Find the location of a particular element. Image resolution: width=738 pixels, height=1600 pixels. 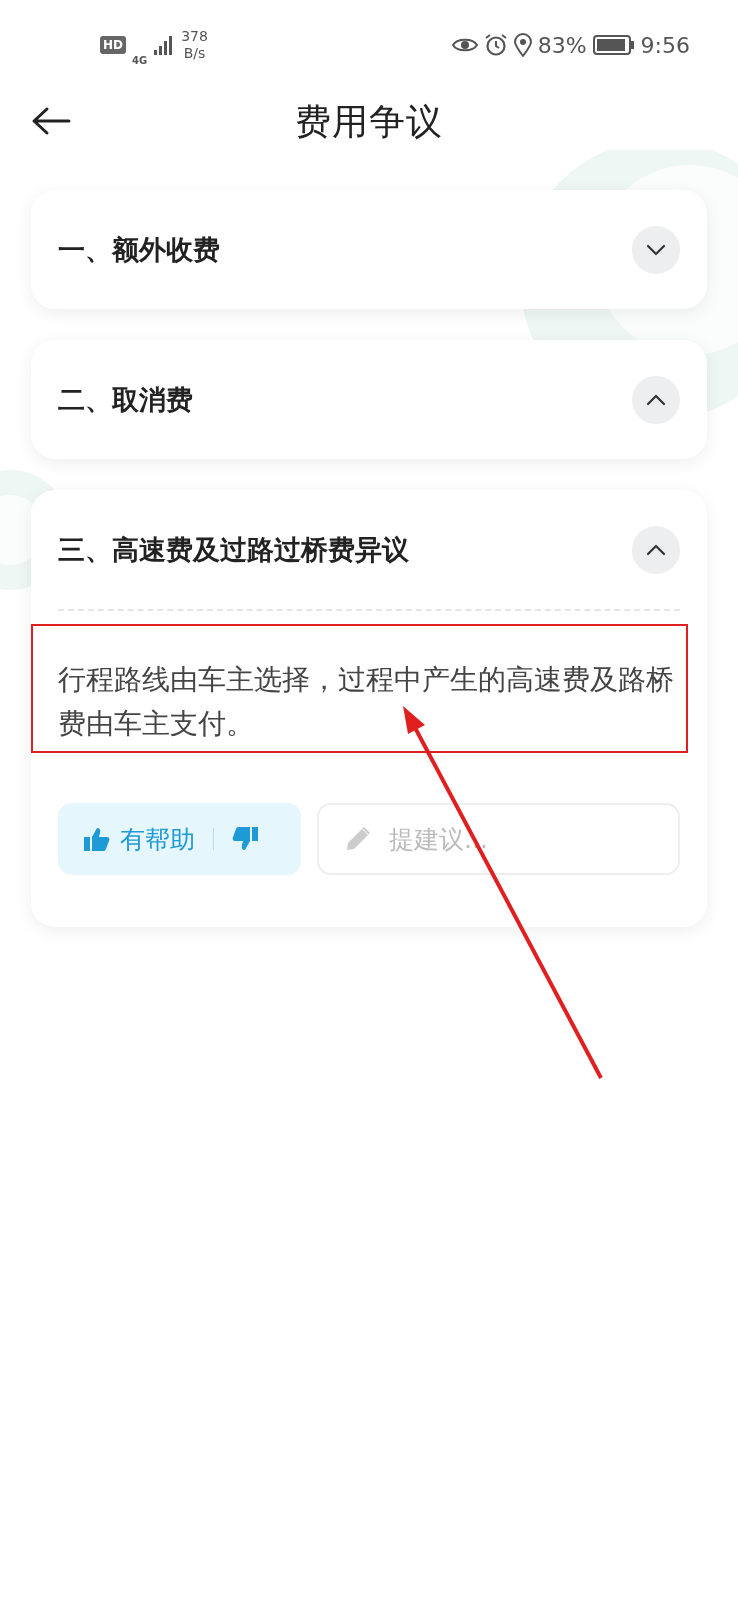

alarm-icon is located at coordinates (495, 45).